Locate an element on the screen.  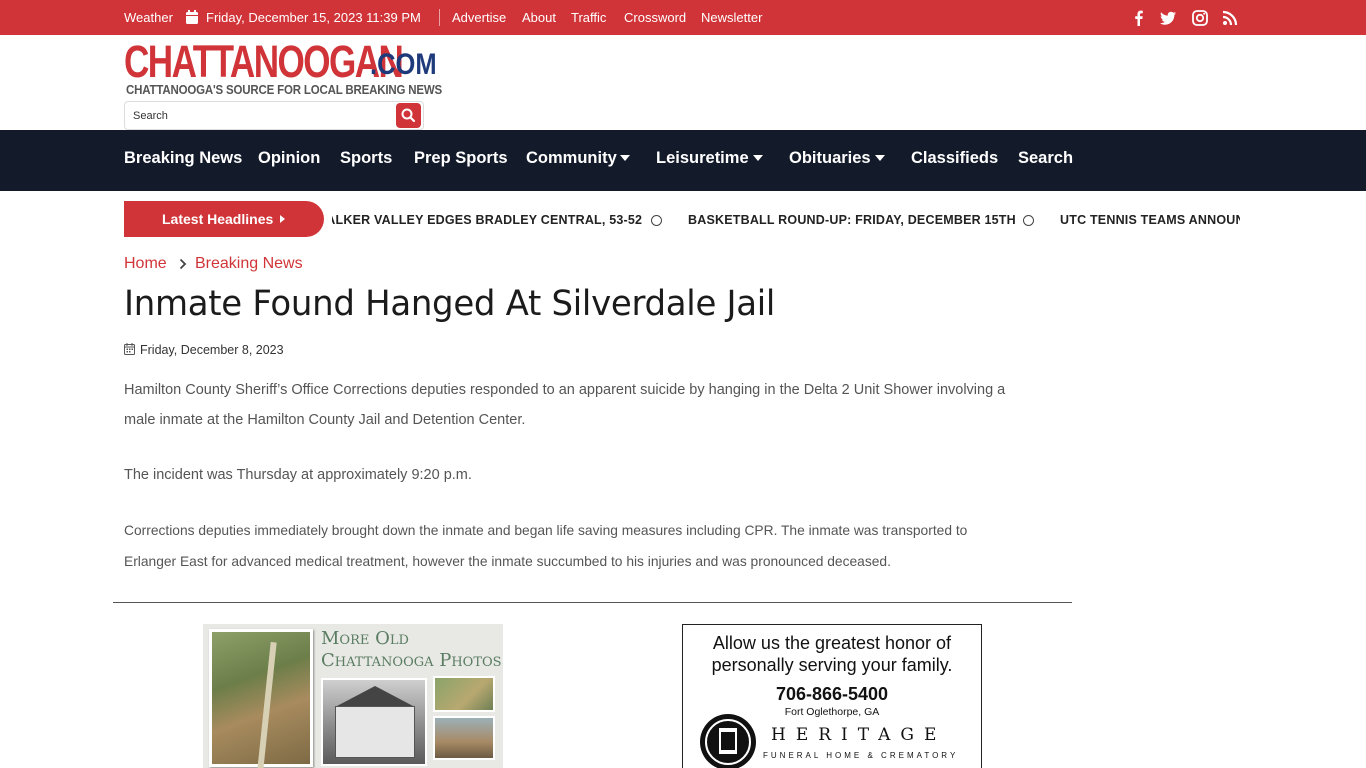
logo-dotcom-text: .COM is located at coordinates (403, 64).